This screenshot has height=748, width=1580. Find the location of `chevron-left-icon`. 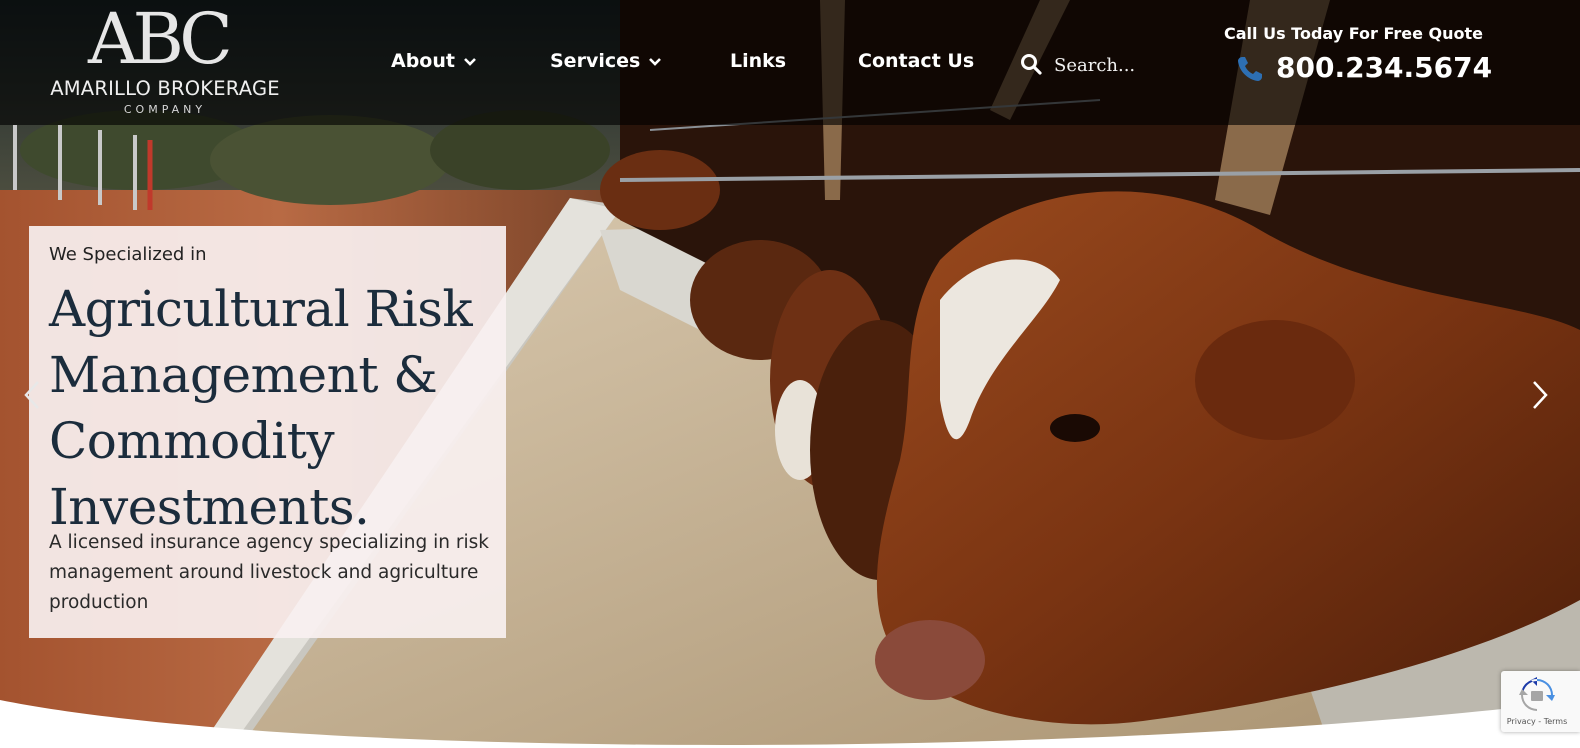

chevron-left-icon is located at coordinates (32, 395).